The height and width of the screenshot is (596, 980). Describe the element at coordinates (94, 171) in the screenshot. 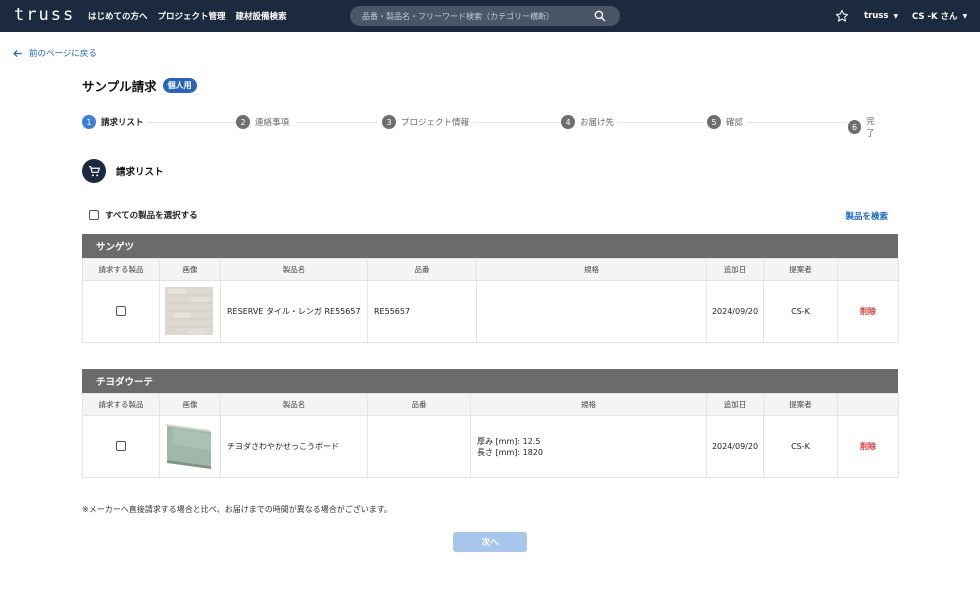

I see `cart-icon` at that location.